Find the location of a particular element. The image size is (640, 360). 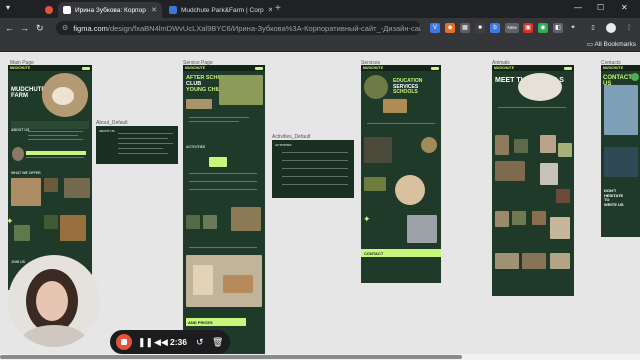

recording-dot-icon is located at coordinates (49, 10).